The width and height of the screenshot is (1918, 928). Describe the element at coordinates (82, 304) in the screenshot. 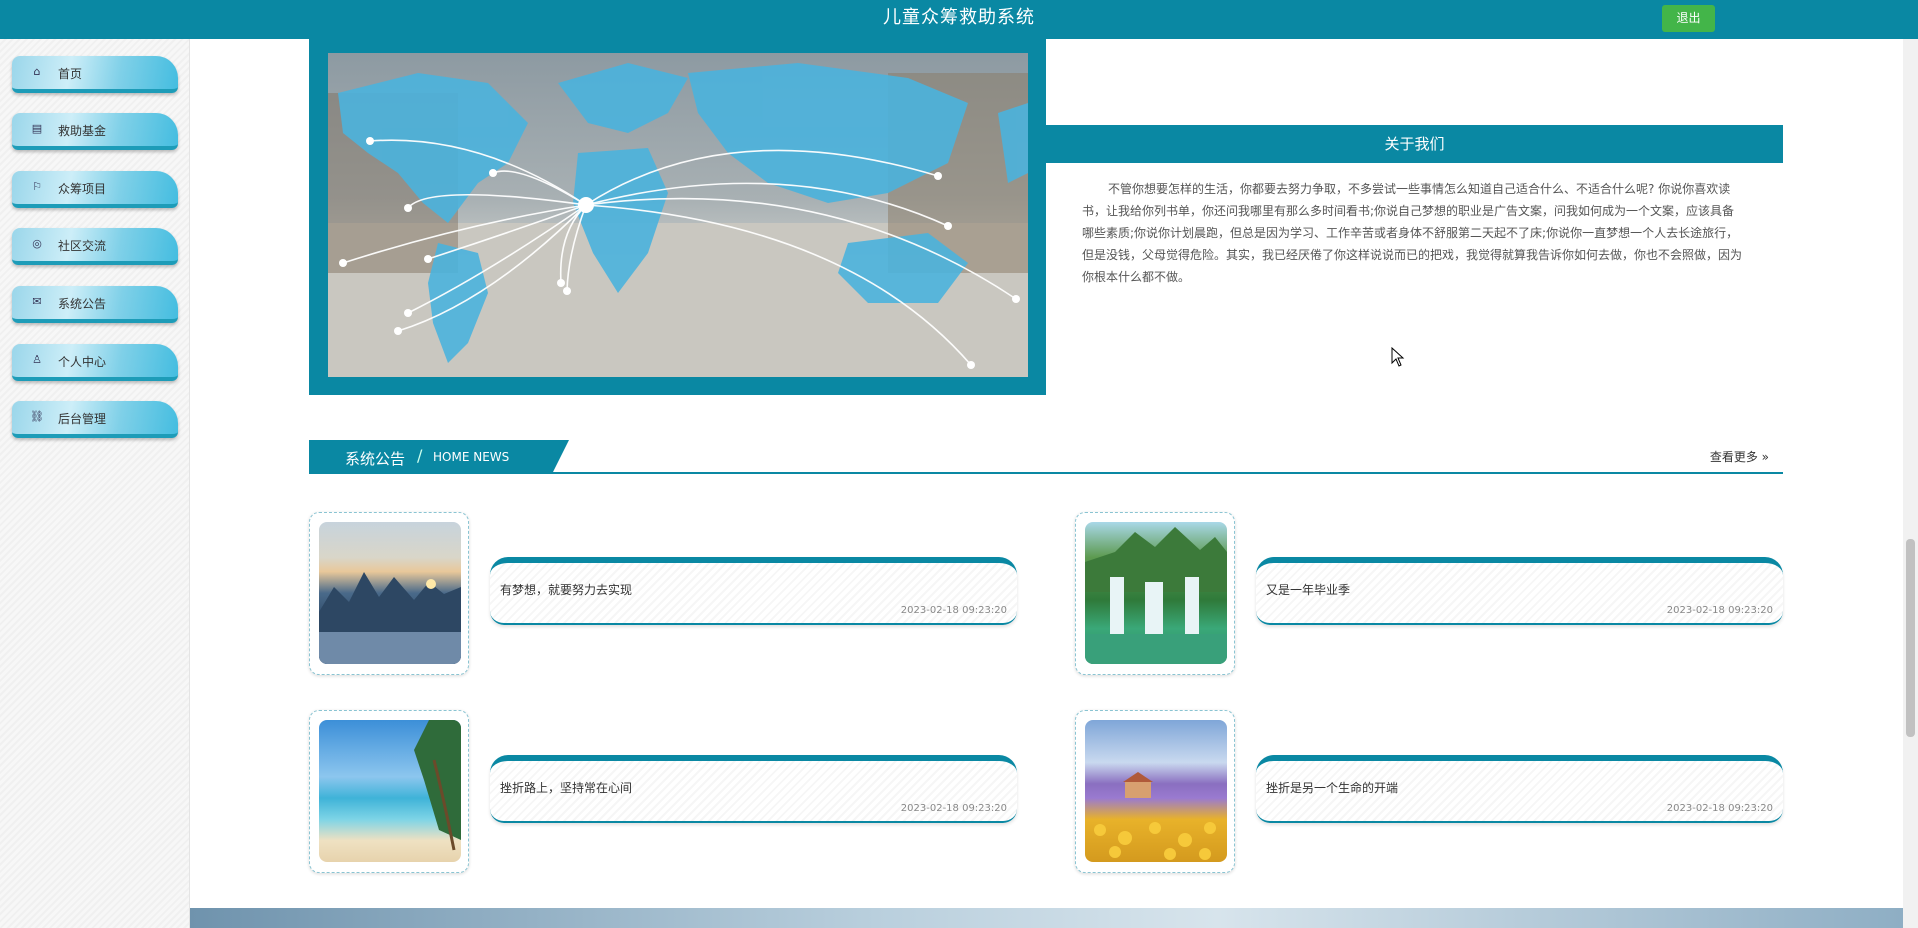

I see `sidebar-item-label: 系统公告` at that location.